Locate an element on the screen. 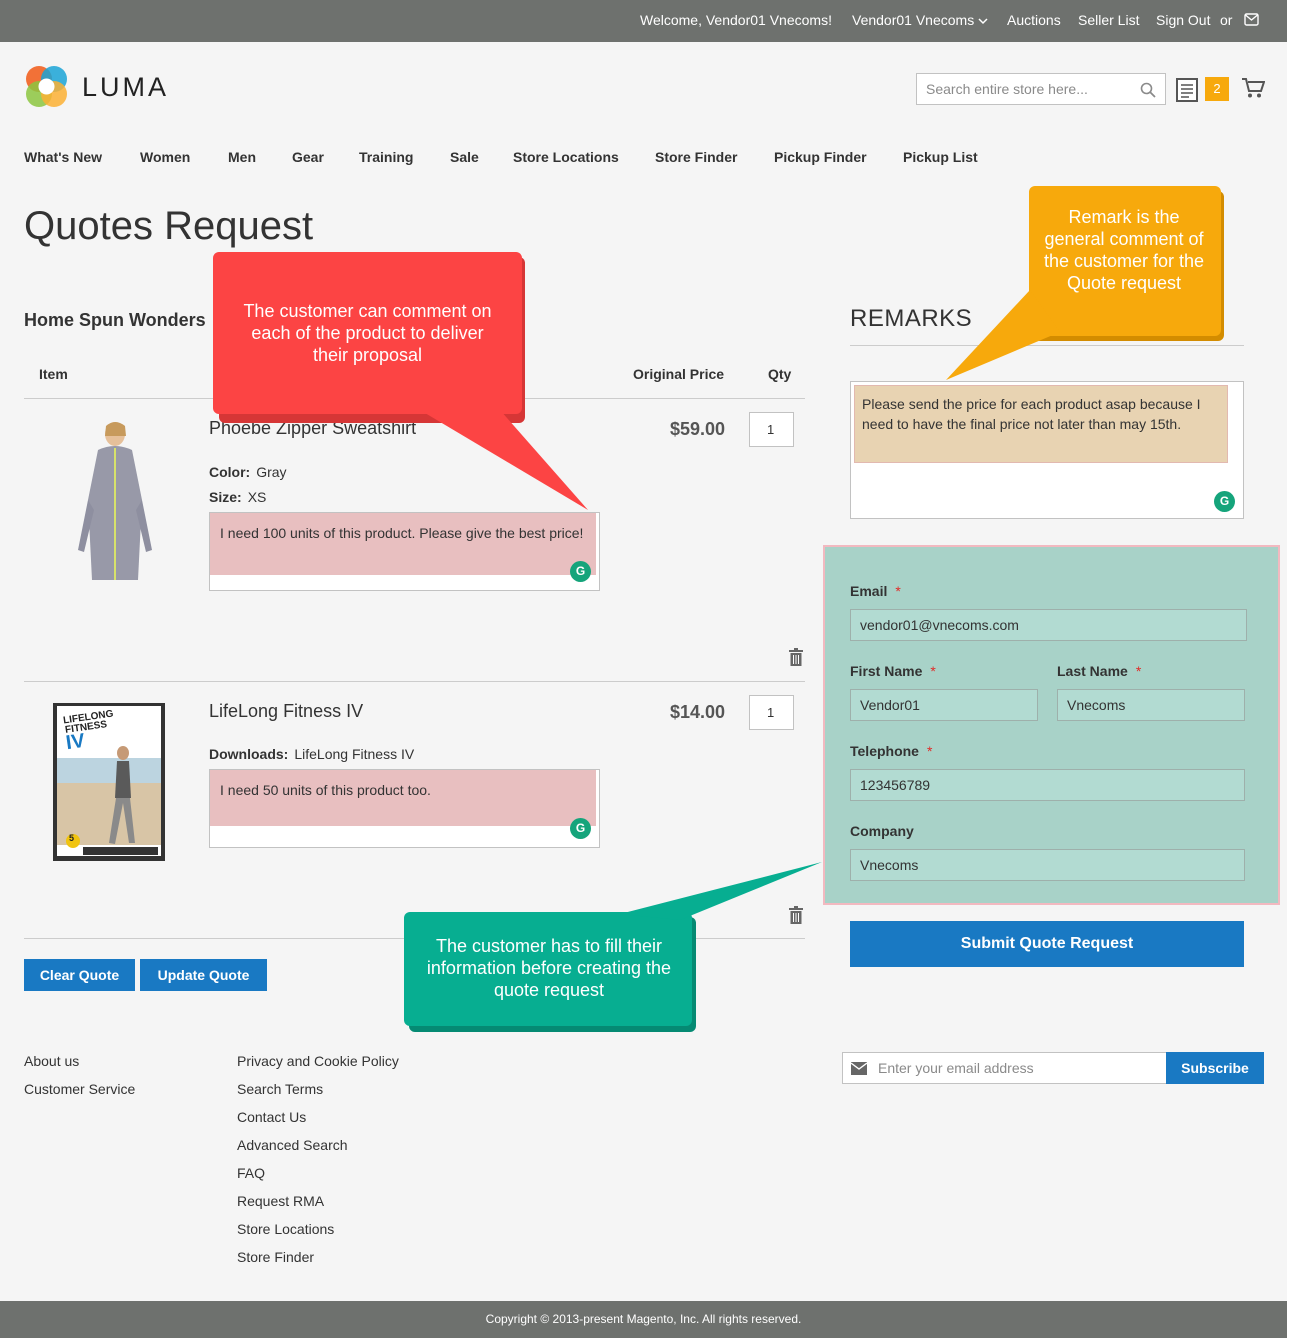  footer-link-advanced-search: Advanced Search is located at coordinates (292, 1145).